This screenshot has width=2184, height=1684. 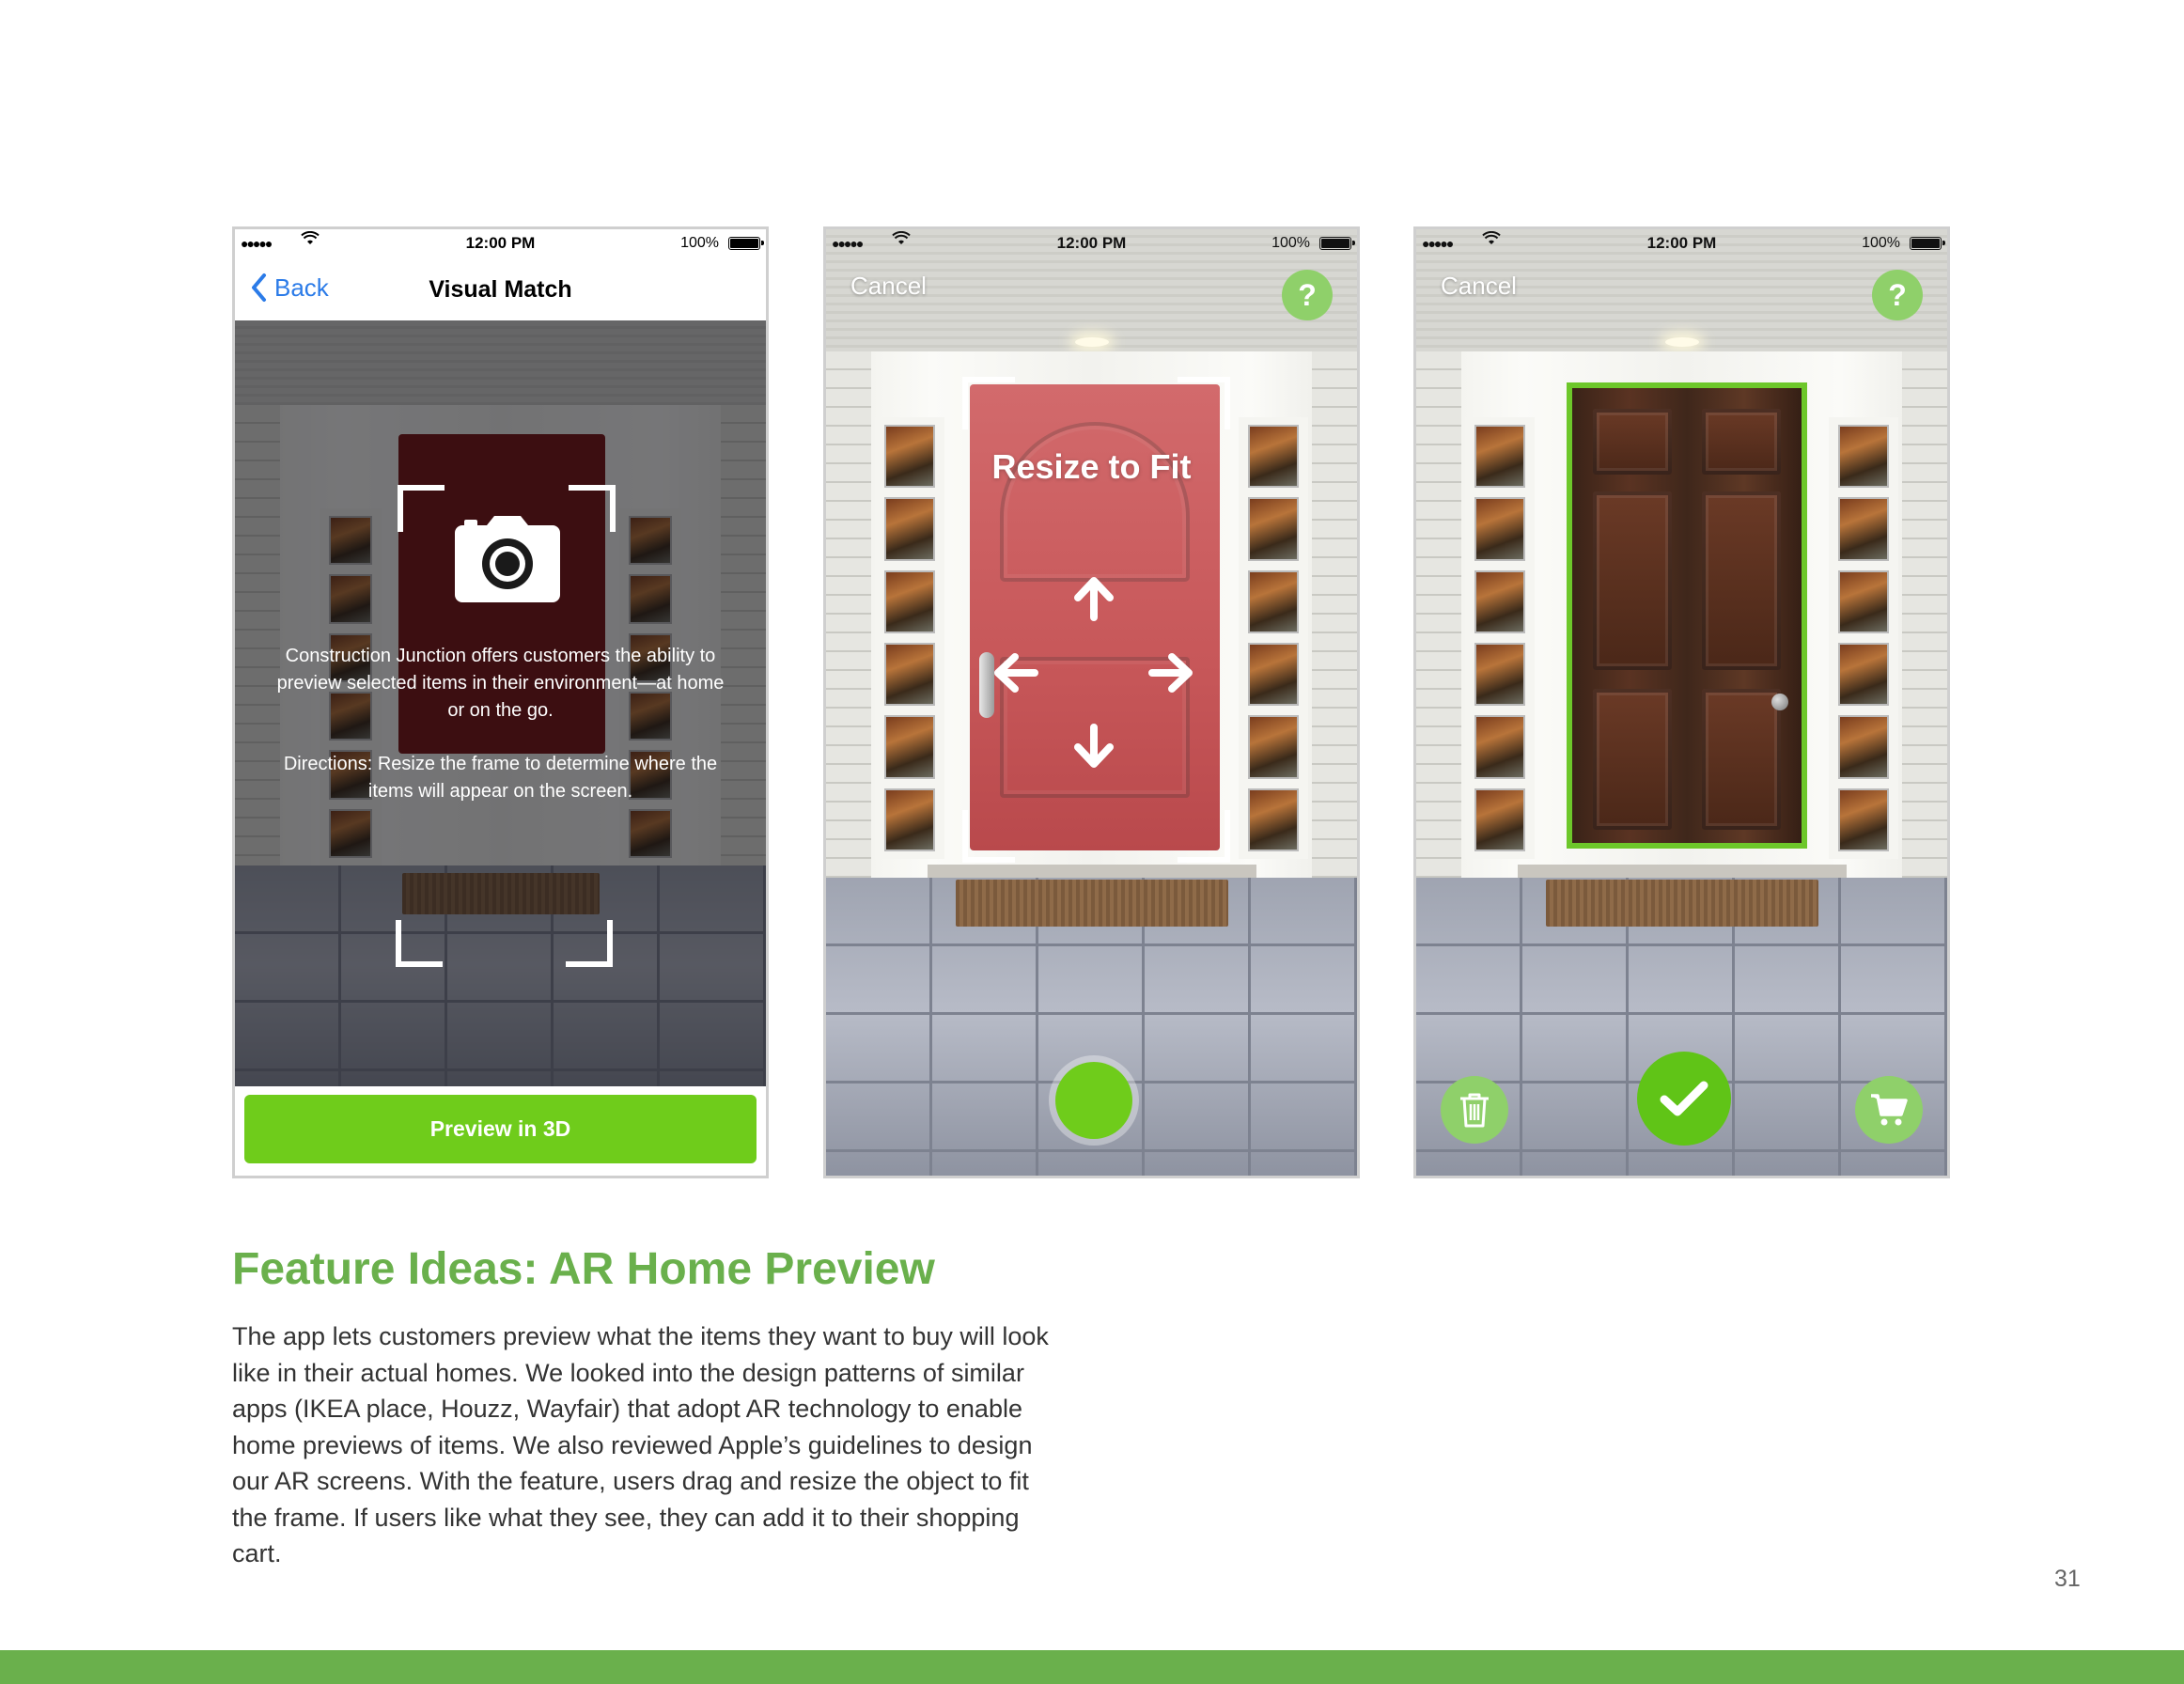 What do you see at coordinates (507, 559) in the screenshot?
I see `camera-icon` at bounding box center [507, 559].